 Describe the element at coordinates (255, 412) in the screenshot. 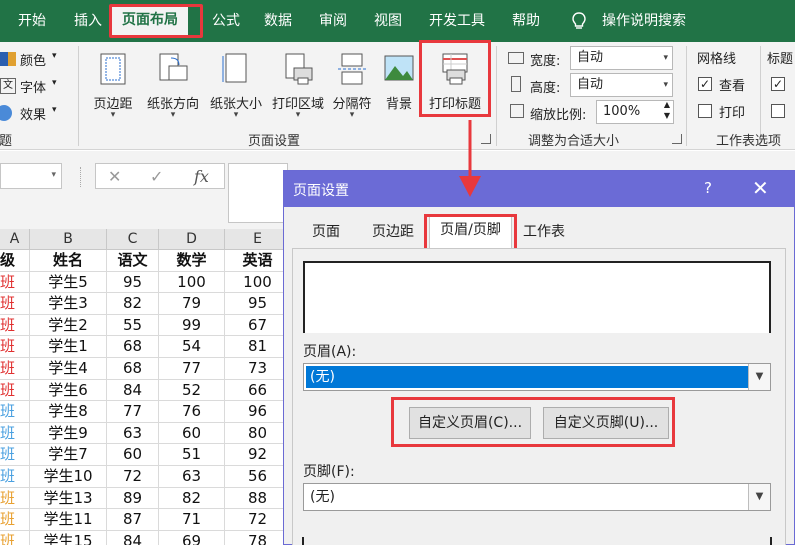

I see `table-cell: 96` at that location.